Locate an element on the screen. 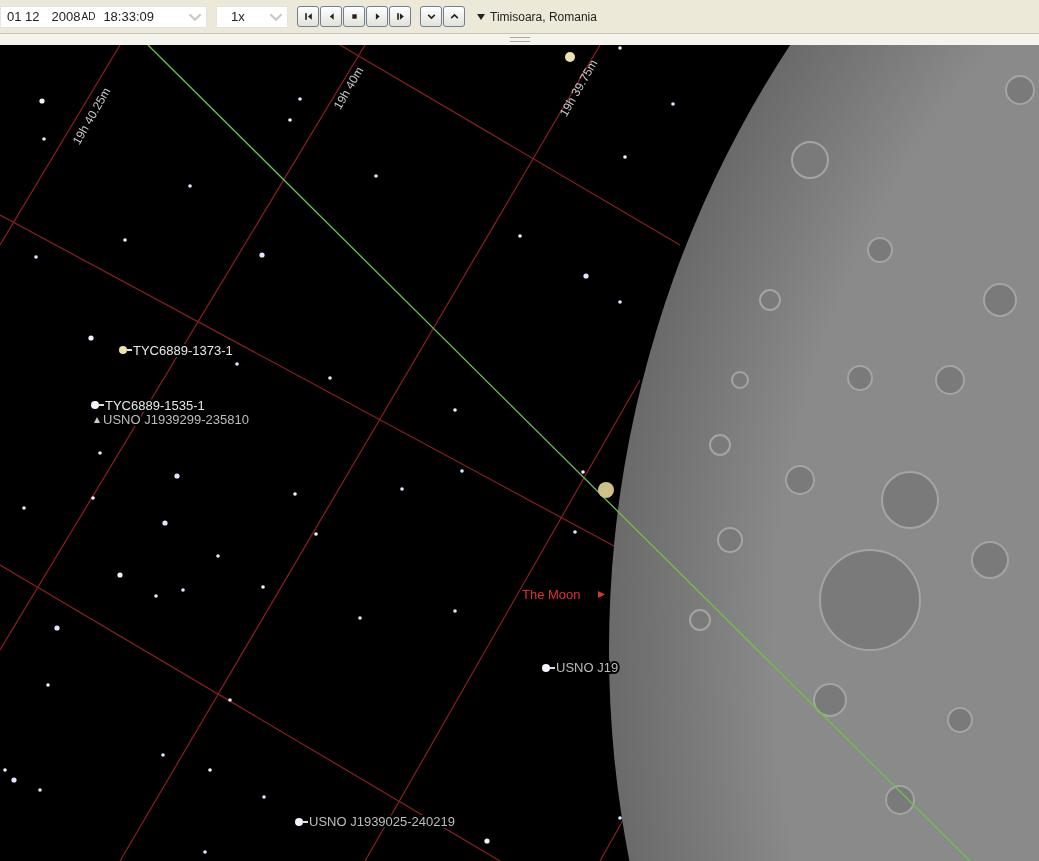 The width and height of the screenshot is (1039, 861). play-backward-button is located at coordinates (331, 16).